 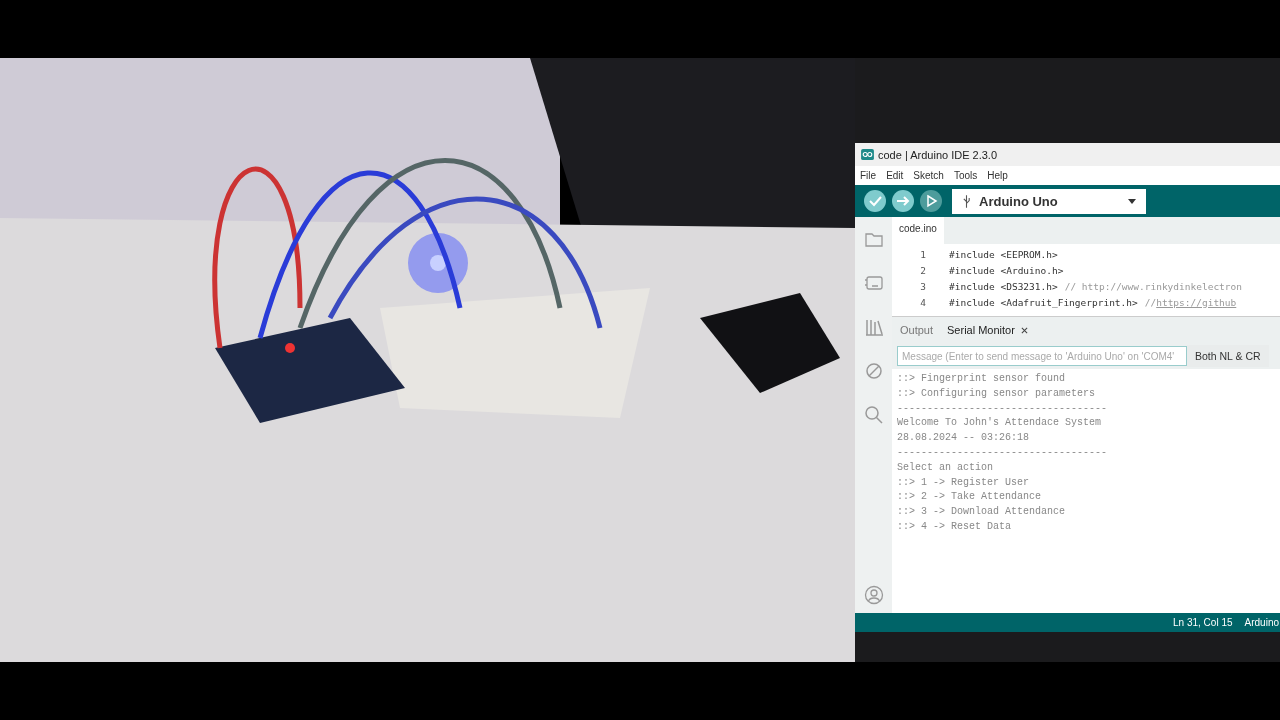 I want to click on message-field: Message (Enter to send message to 'Arduino Uno' on 'COM4', so click(x=1042, y=356).